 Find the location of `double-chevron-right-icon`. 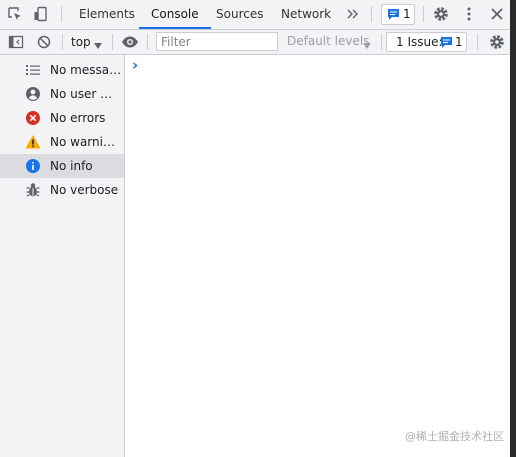

double-chevron-right-icon is located at coordinates (353, 14).